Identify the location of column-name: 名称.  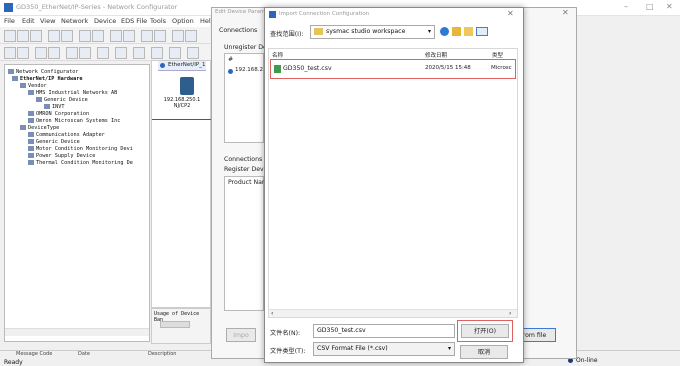
(277, 55).